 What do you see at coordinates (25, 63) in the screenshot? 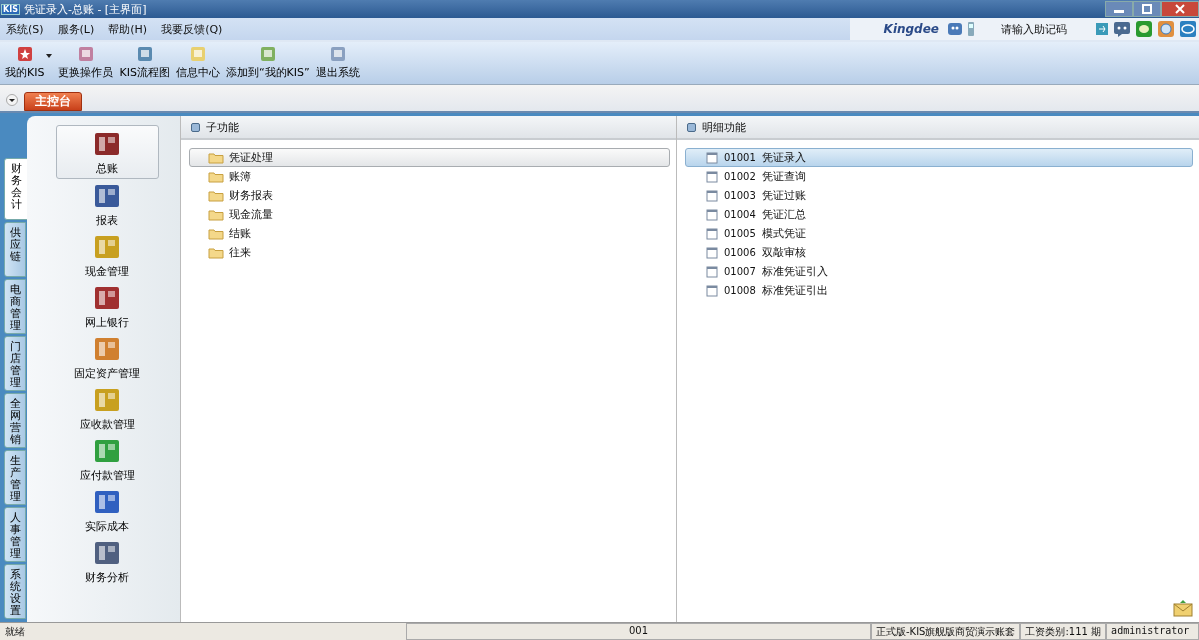
I see `toolbar-button: 我的KIS` at bounding box center [25, 63].